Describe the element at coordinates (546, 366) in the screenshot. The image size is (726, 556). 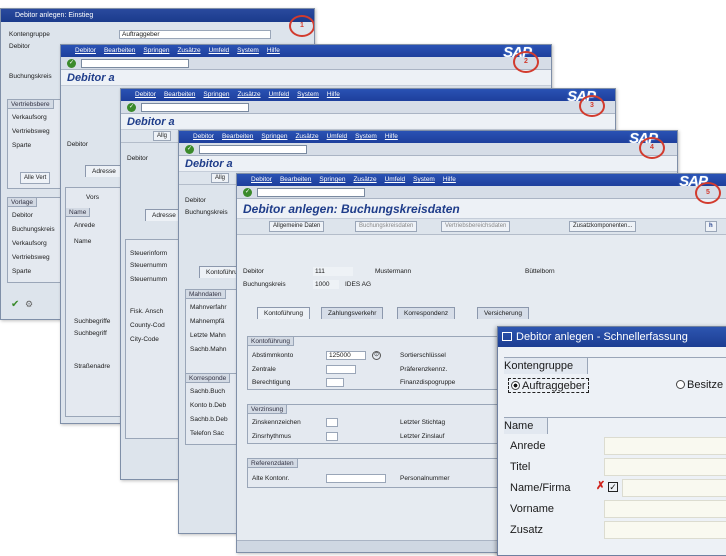
I see `kontengruppe-header: Kontengruppe` at that location.